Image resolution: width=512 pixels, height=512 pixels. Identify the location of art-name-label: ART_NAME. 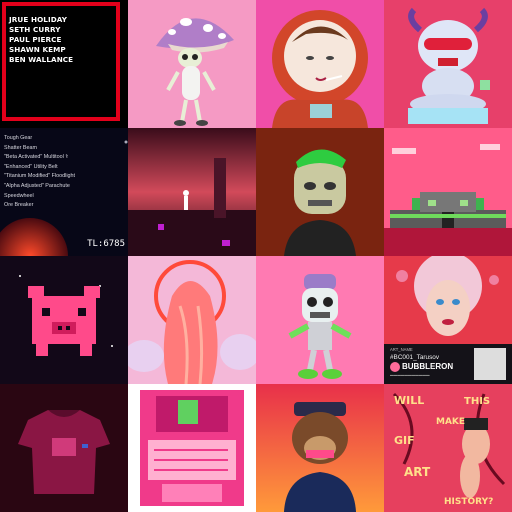
(401, 349).